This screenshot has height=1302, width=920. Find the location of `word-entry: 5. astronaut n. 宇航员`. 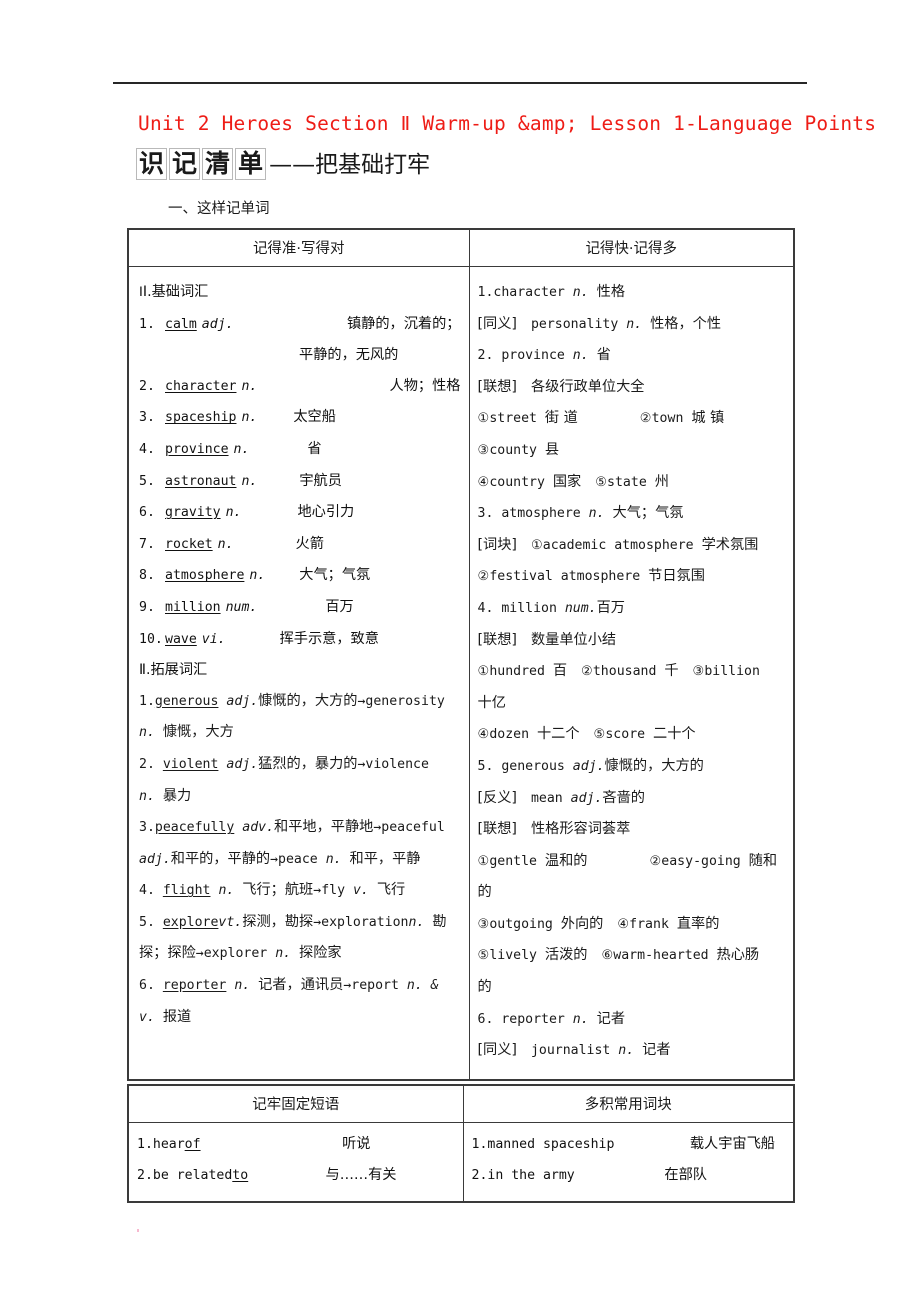

word-entry: 5. astronaut n. 宇航员 is located at coordinates (300, 482).